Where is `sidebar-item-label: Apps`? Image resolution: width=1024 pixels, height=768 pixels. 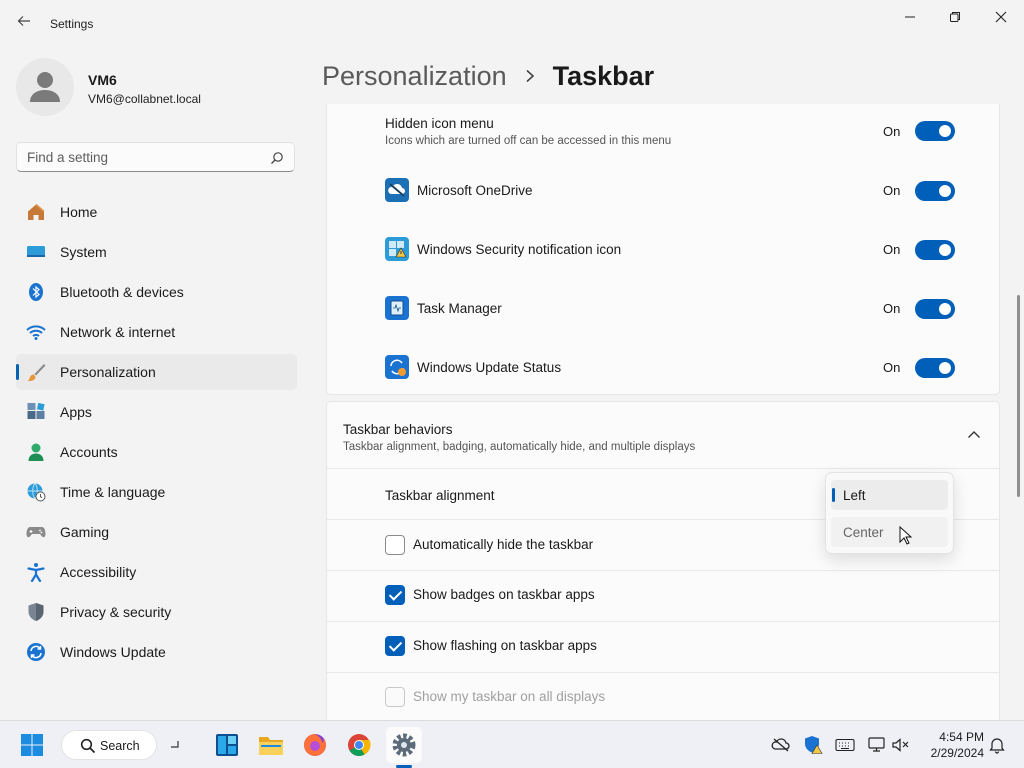
sidebar-item-label: Apps is located at coordinates (76, 412).